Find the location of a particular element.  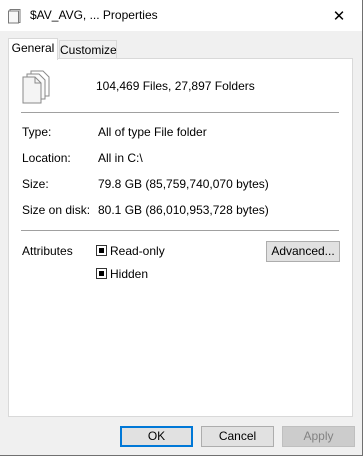

size-value: 79.8 GB (85,759,740,070 bytes) is located at coordinates (183, 184).